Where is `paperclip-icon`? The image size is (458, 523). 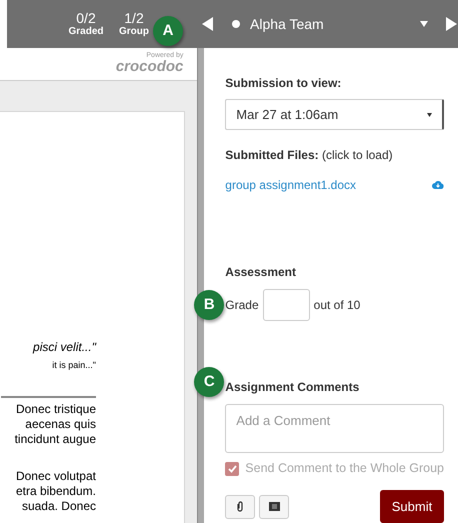 paperclip-icon is located at coordinates (240, 506).